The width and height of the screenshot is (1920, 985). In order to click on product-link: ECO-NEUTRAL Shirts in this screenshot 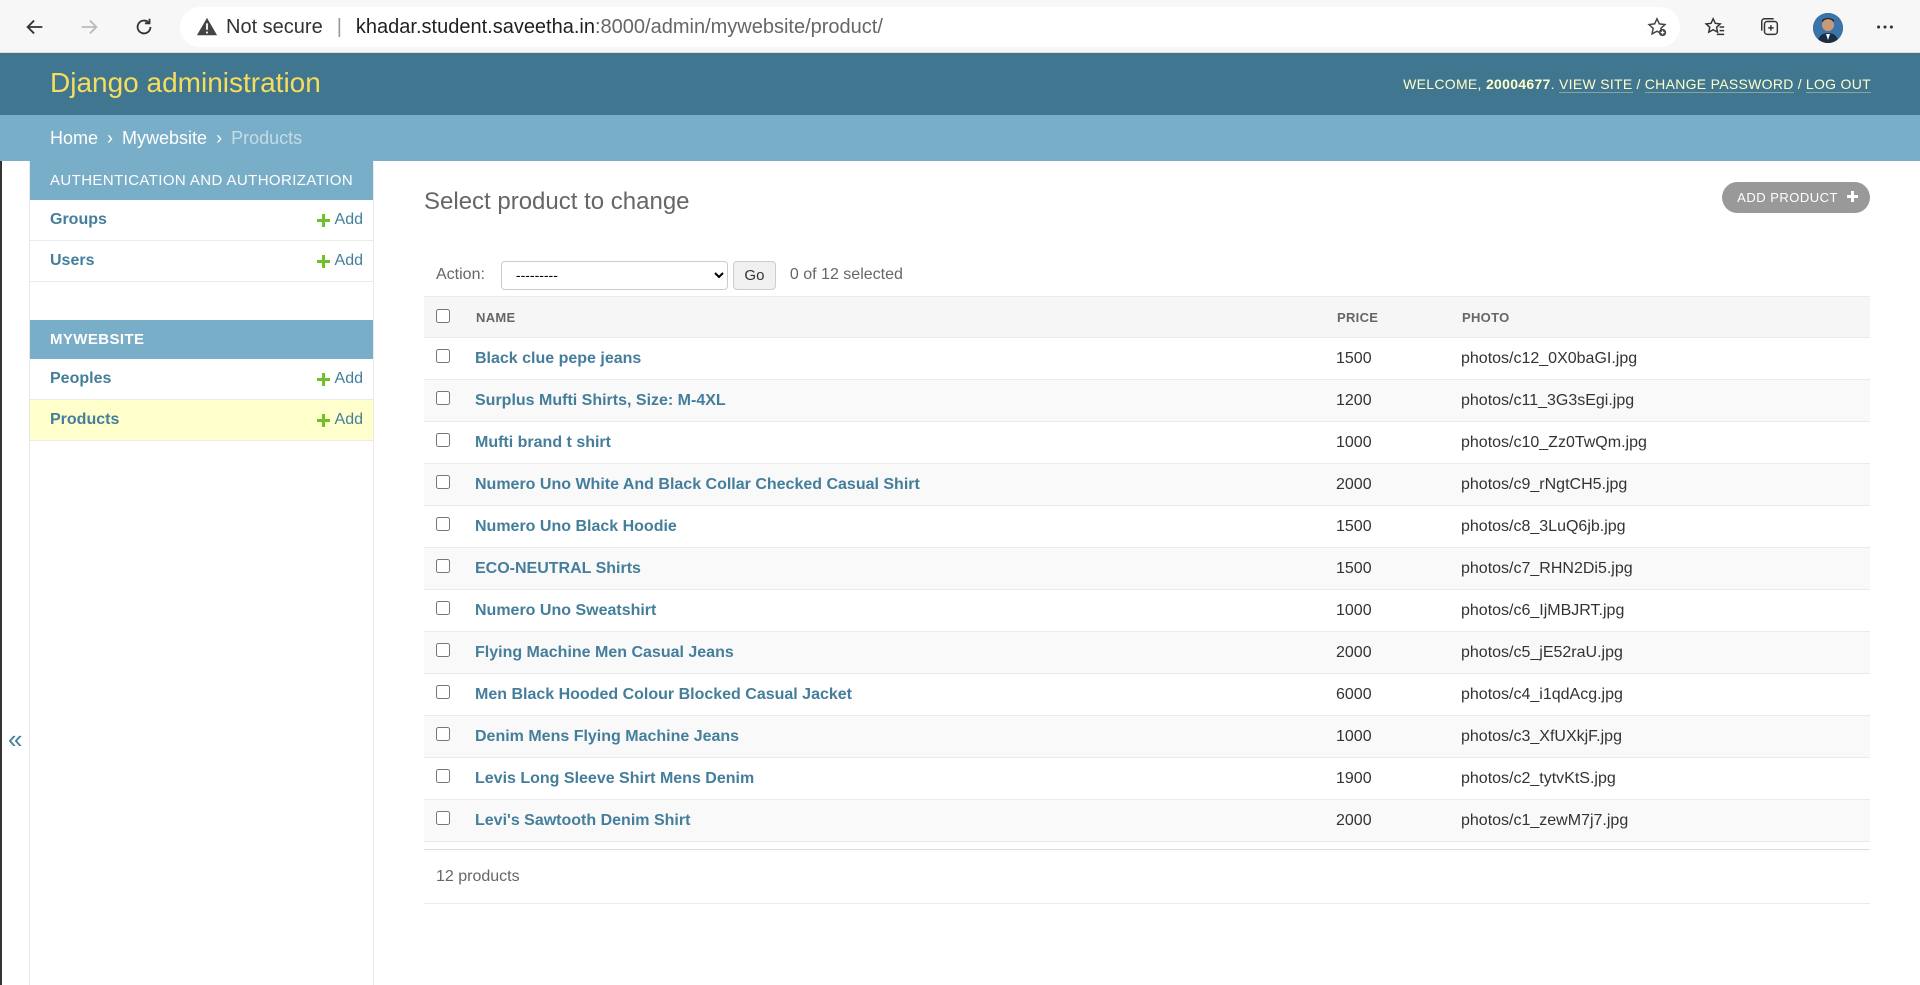, I will do `click(558, 568)`.